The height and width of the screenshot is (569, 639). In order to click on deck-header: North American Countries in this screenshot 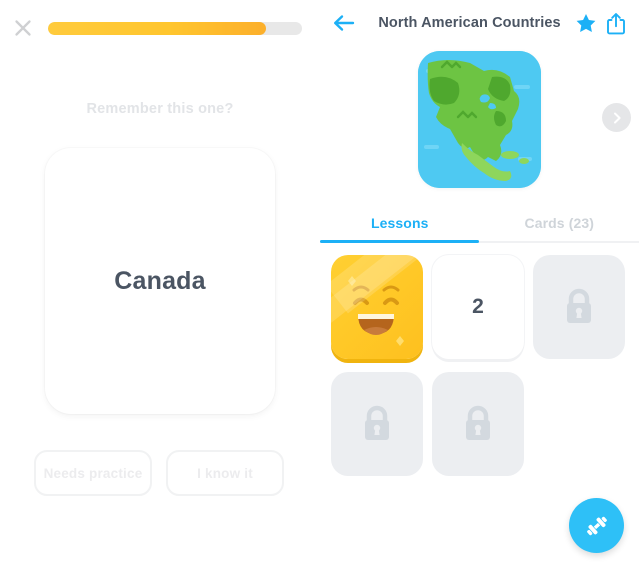, I will do `click(479, 23)`.